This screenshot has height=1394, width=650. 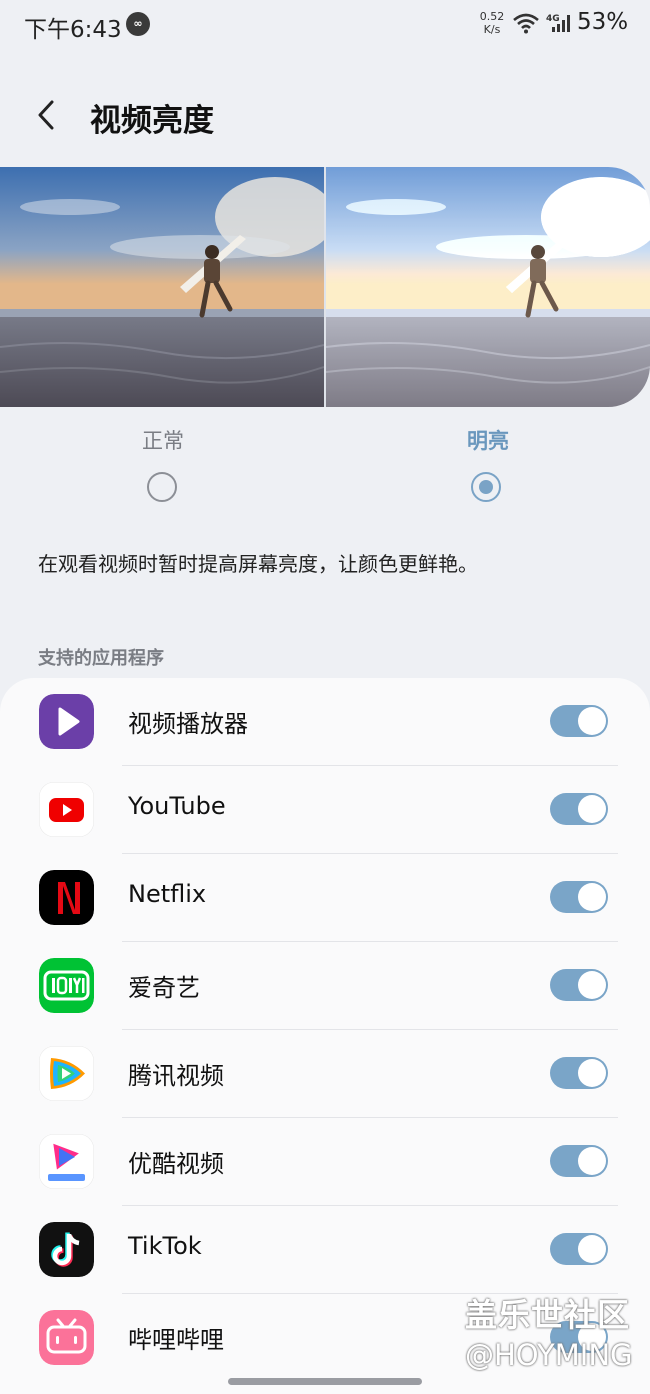 I want to click on preview-normal-image, so click(x=162, y=287).